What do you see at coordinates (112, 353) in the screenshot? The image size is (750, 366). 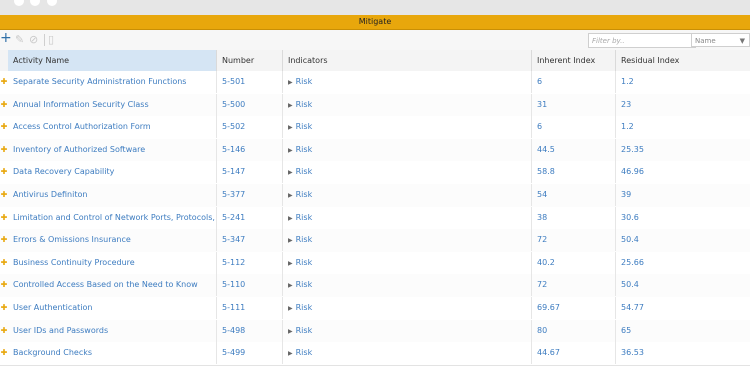 I see `activity-name-link: Background Checks` at bounding box center [112, 353].